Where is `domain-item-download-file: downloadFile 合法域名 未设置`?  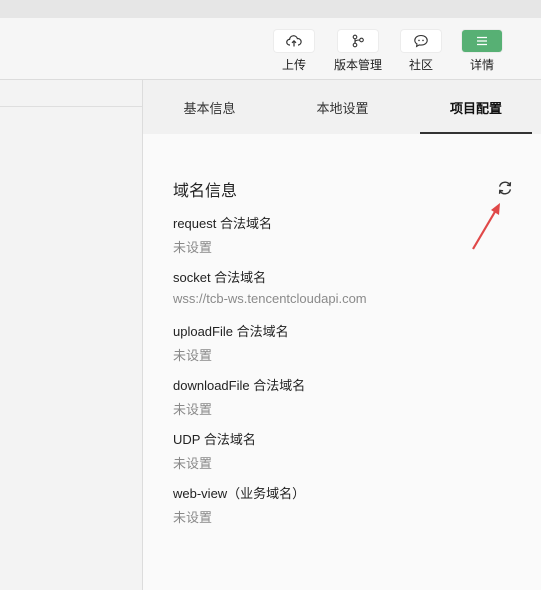
domain-item-download-file: downloadFile 合法域名 未设置 is located at coordinates (239, 396).